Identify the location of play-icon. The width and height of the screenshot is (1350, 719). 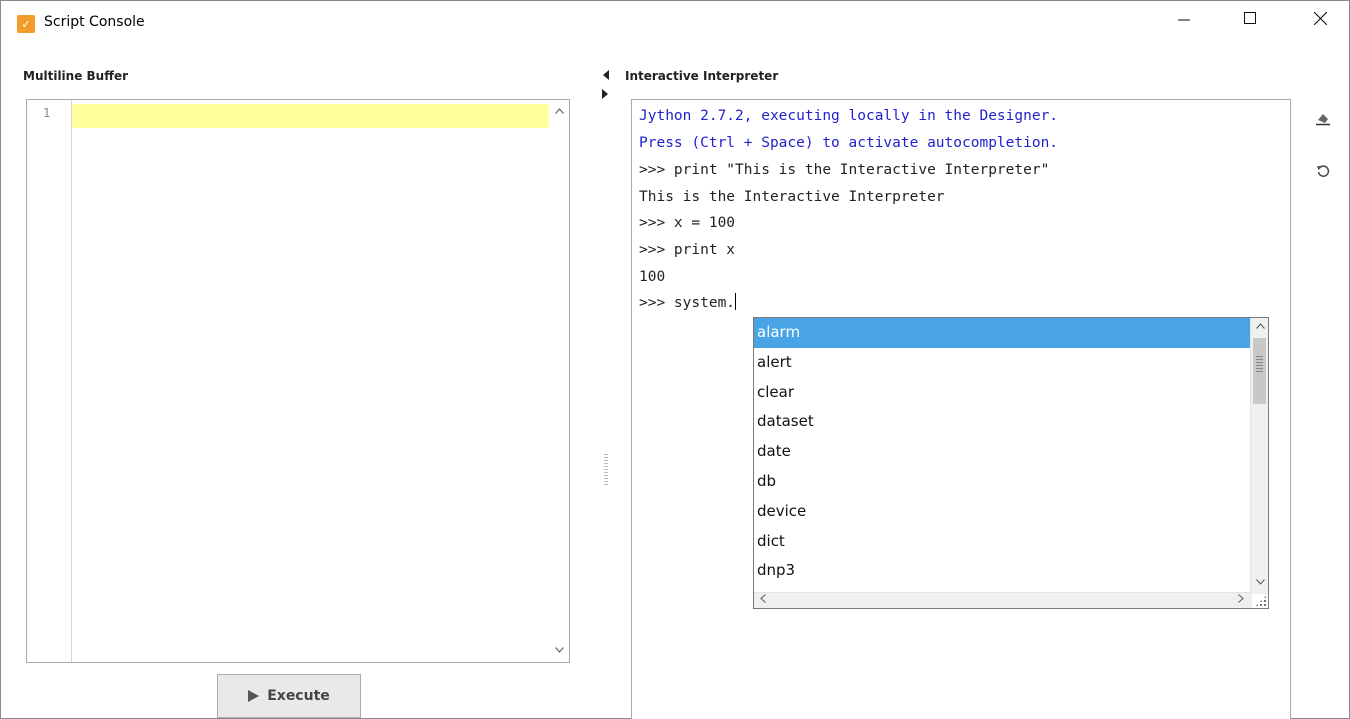
(254, 696).